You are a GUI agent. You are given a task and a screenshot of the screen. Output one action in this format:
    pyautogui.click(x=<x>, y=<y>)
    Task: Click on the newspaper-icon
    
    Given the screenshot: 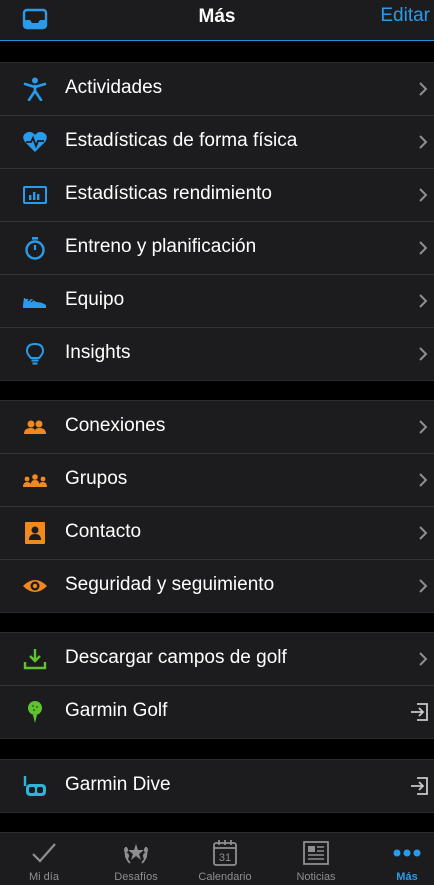 What is the action you would take?
    pyautogui.click(x=316, y=853)
    